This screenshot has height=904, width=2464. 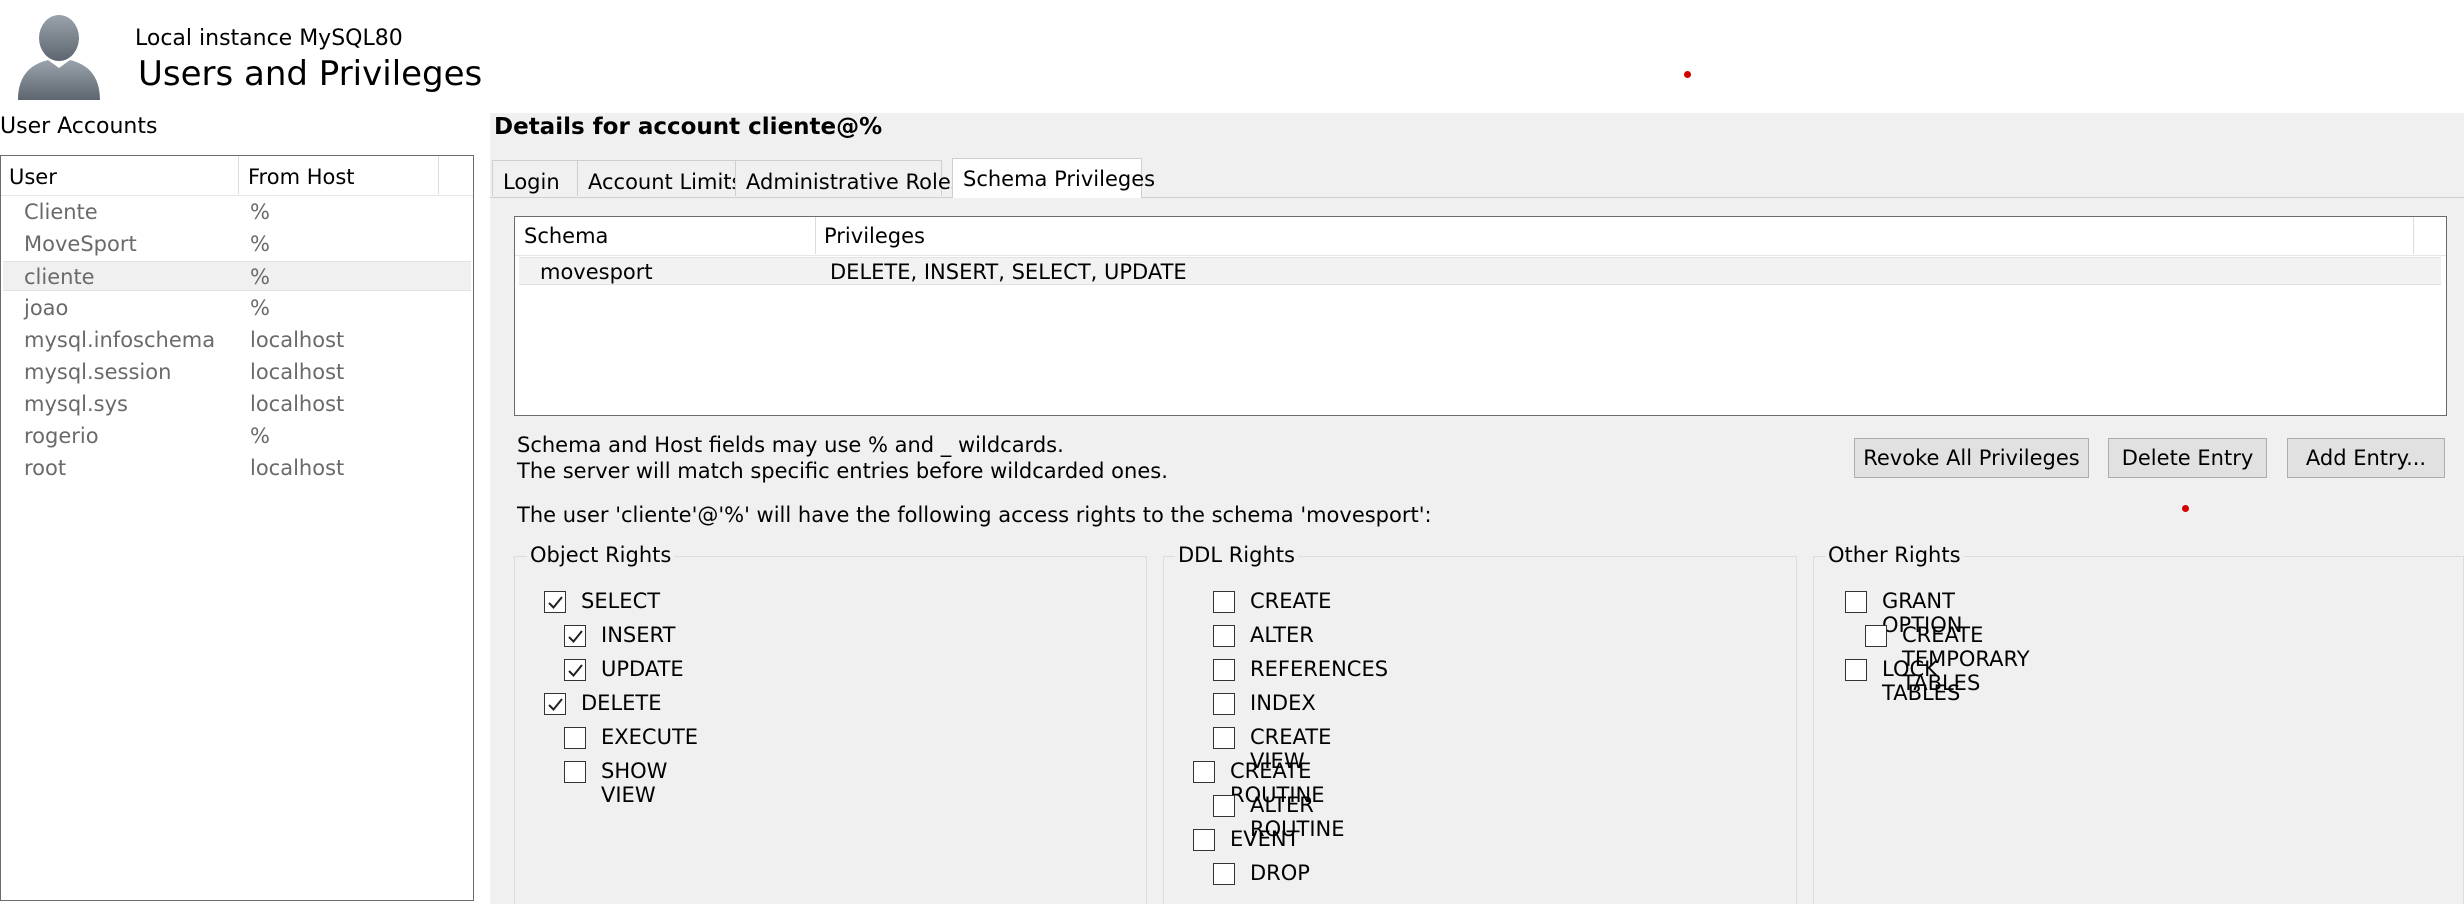 I want to click on user-row: mysql.session localhost, so click(x=237, y=372).